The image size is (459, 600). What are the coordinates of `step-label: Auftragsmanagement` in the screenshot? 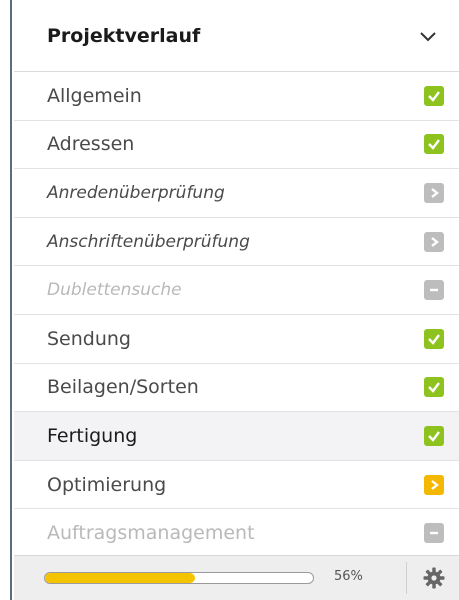 It's located at (151, 533).